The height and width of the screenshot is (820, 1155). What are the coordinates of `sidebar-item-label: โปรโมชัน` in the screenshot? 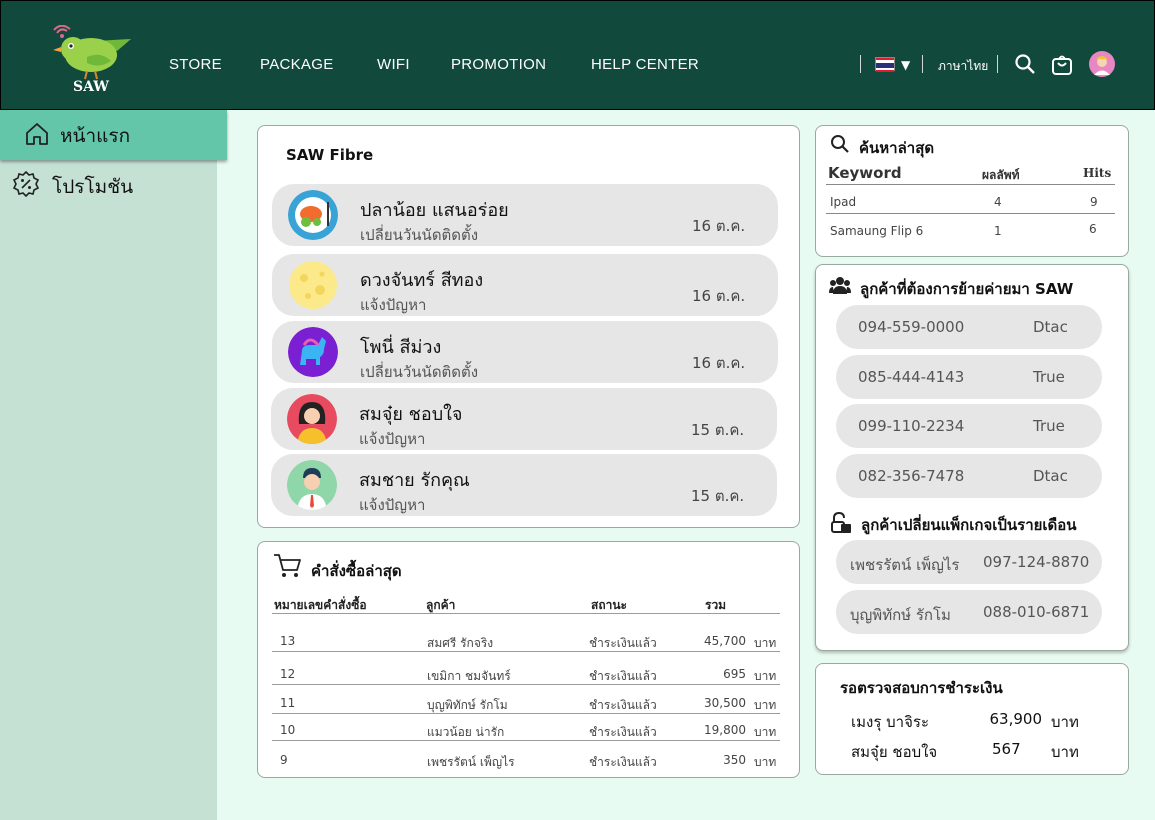 It's located at (93, 187).